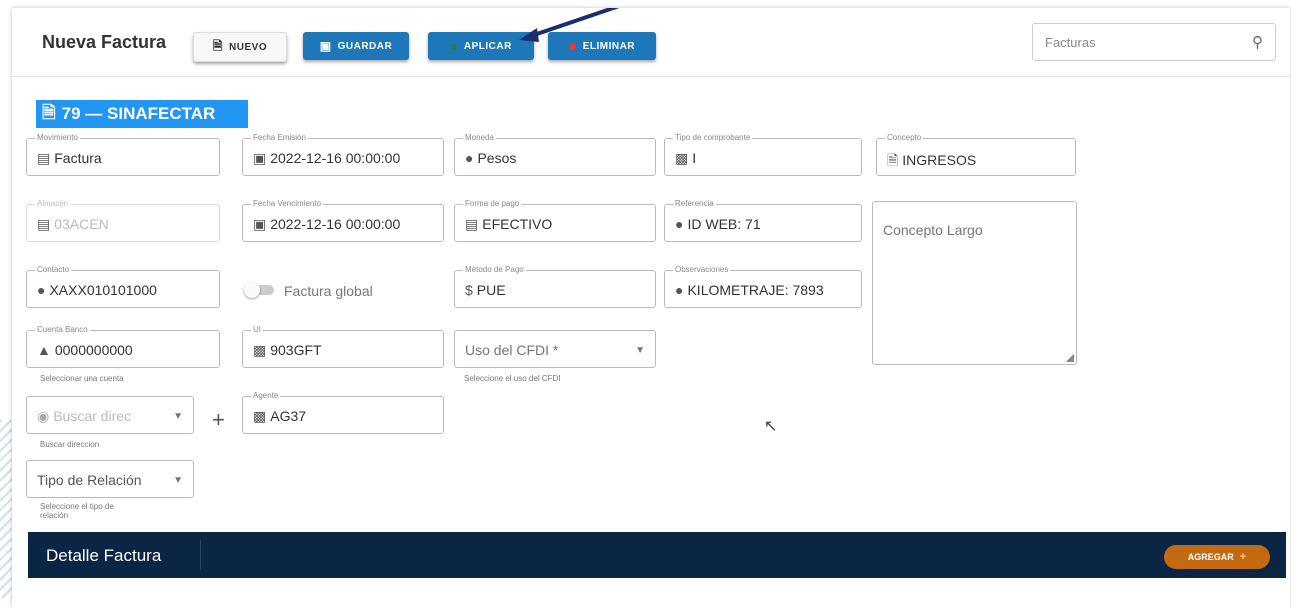  I want to click on fecha-vencimiento-field: Fecha Vencimiento ▣ 2022-12-16 00:00:00, so click(343, 220).